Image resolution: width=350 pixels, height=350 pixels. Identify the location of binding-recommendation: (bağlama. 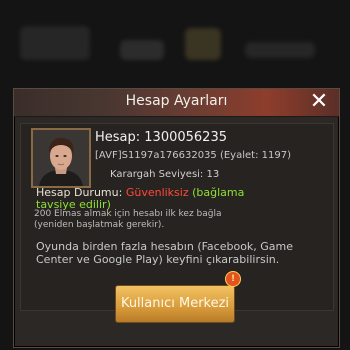
(216, 192).